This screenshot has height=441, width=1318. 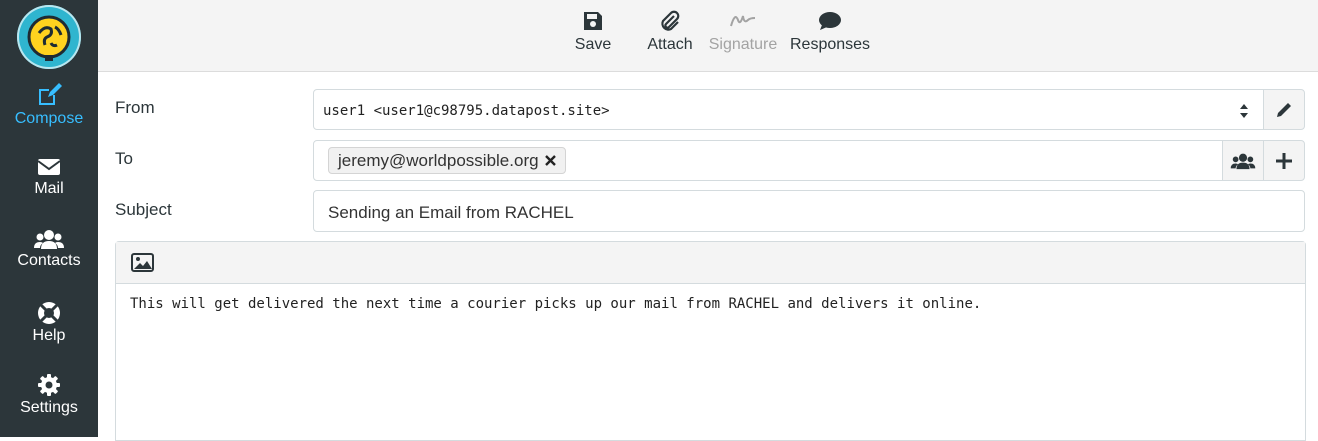 What do you see at coordinates (593, 32) in the screenshot?
I see `save-button: Save` at bounding box center [593, 32].